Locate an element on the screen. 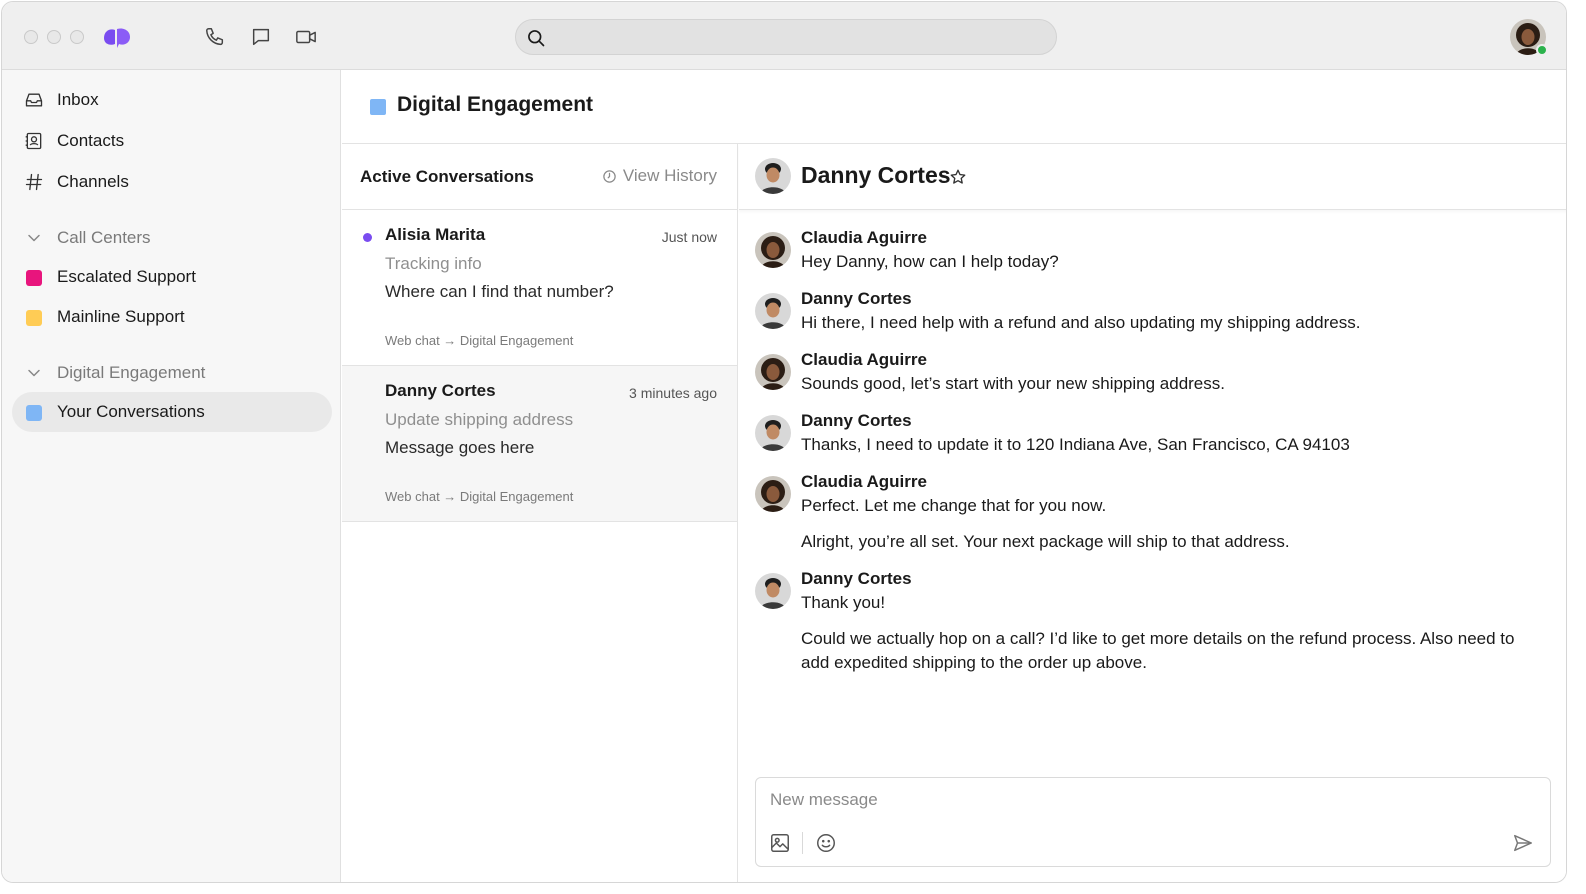 The image size is (1586, 894). search-bar is located at coordinates (786, 37).